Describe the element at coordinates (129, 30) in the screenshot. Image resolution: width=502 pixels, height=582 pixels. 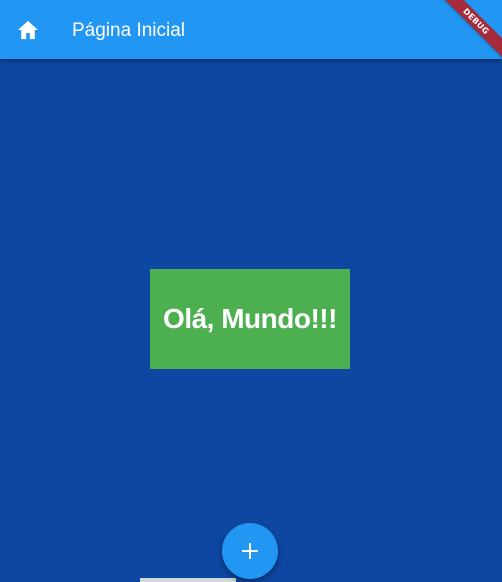
I see `page-title: Página Inicial` at that location.